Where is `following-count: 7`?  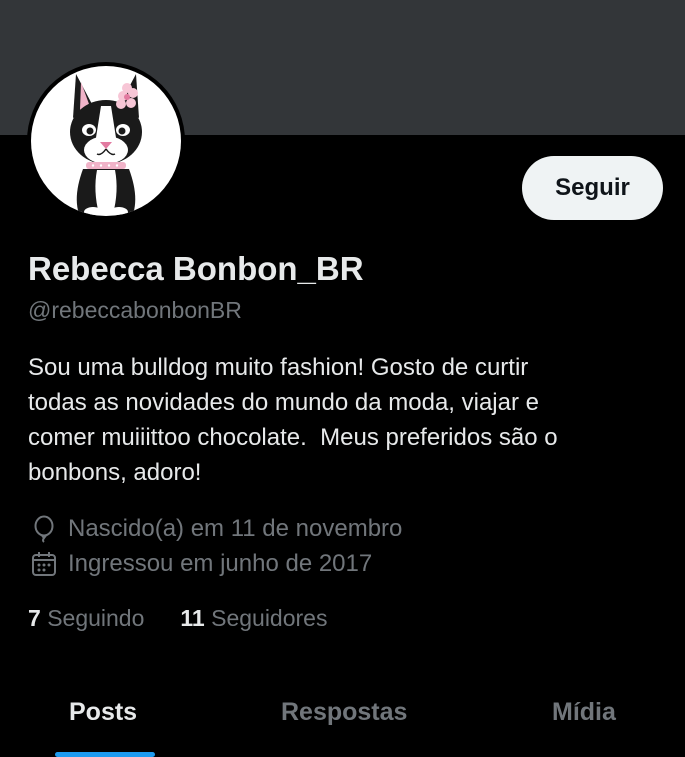
following-count: 7 is located at coordinates (34, 618).